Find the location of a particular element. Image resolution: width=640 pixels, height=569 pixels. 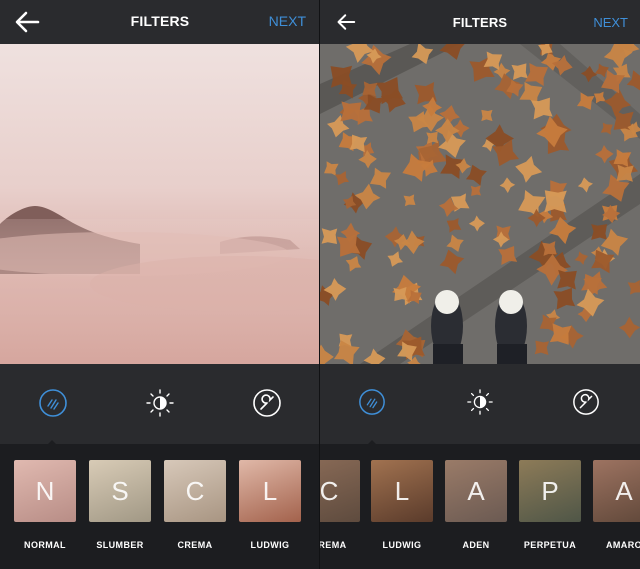

filter-letter: S is located at coordinates (120, 490).